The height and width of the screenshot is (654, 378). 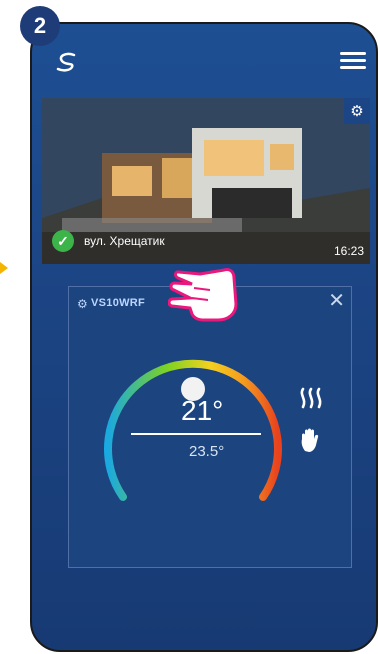 I want to click on device-name: VS10WRF, so click(x=118, y=303).